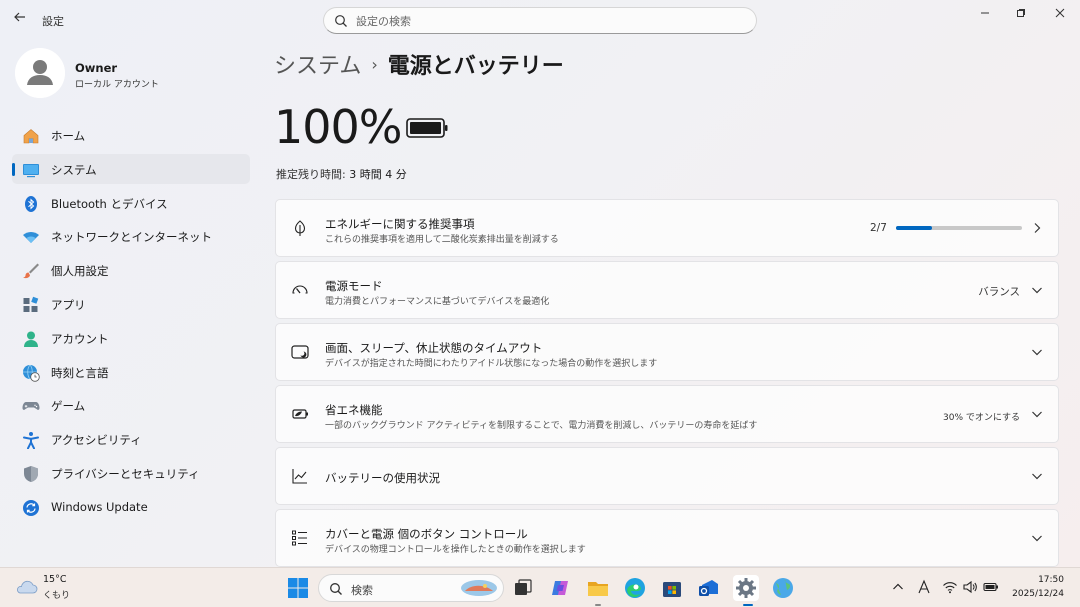 The height and width of the screenshot is (607, 1080). Describe the element at coordinates (131, 168) in the screenshot. I see `sidebar-item-system: システム` at that location.